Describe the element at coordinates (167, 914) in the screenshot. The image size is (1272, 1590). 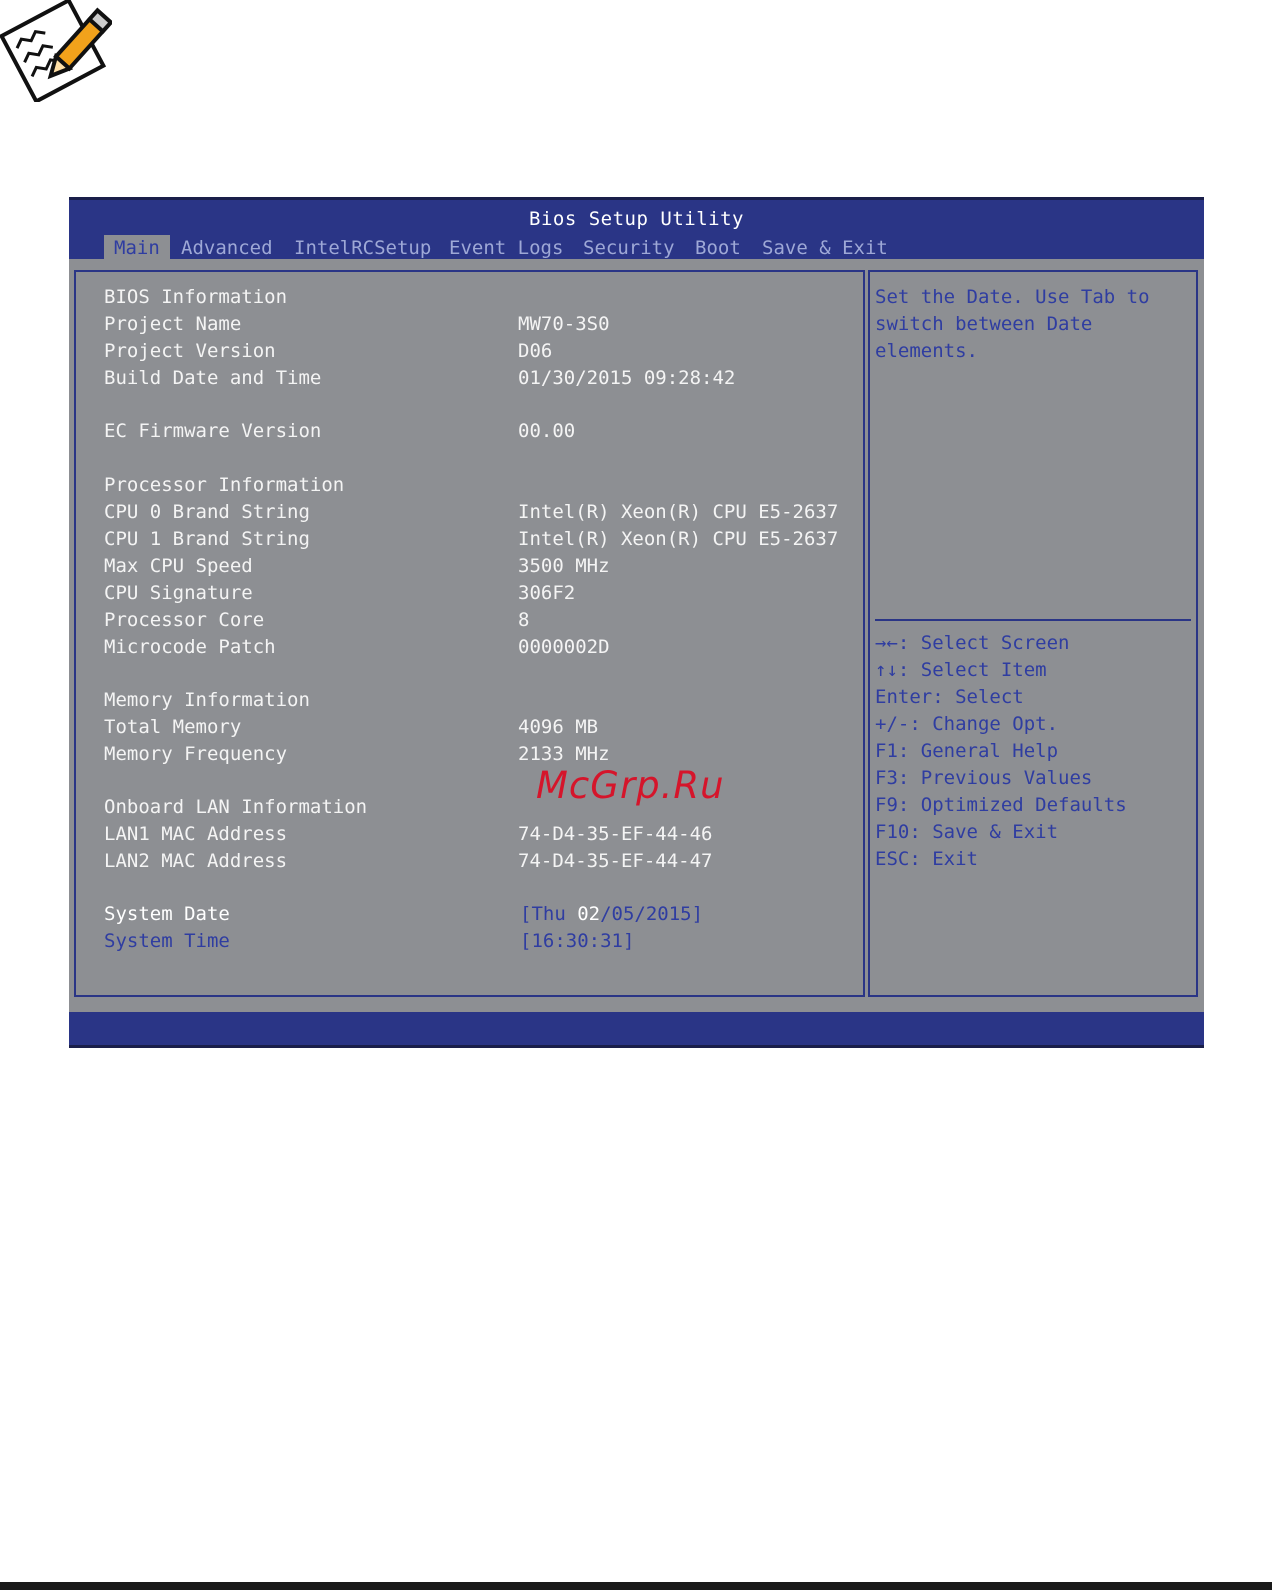
I see `system-date-label: System Date` at that location.